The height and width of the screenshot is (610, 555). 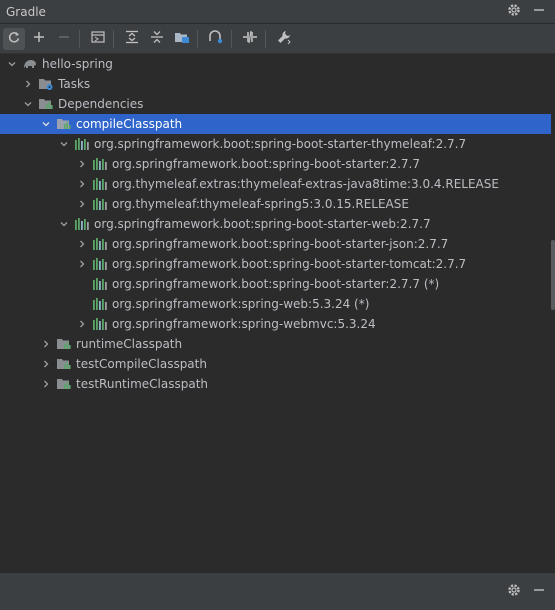 I want to click on tree-label-tasks: Tasks, so click(x=74, y=84).